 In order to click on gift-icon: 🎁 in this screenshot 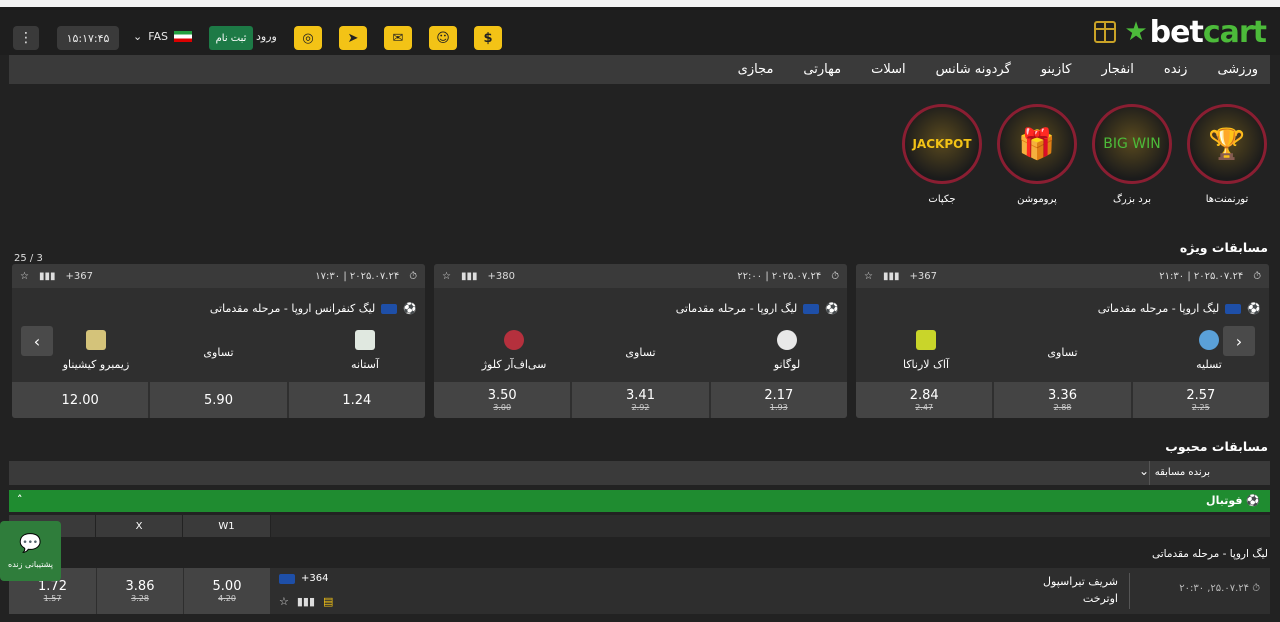, I will do `click(1037, 144)`.